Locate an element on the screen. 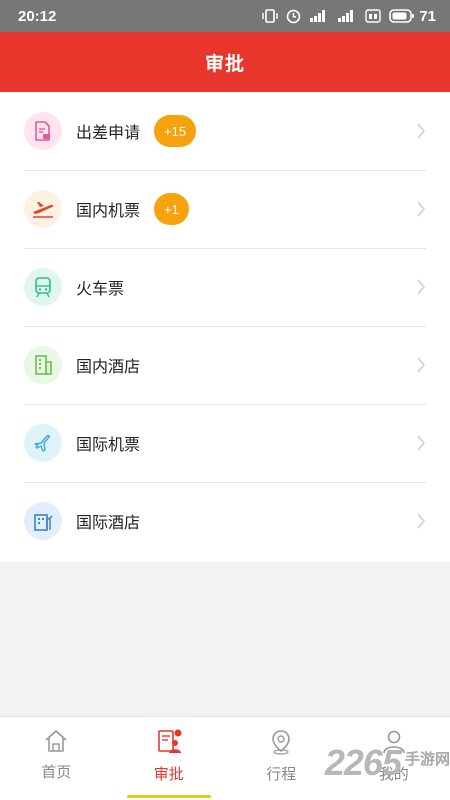 Image resolution: width=450 pixels, height=800 pixels. item-label: 火车票 is located at coordinates (100, 289).